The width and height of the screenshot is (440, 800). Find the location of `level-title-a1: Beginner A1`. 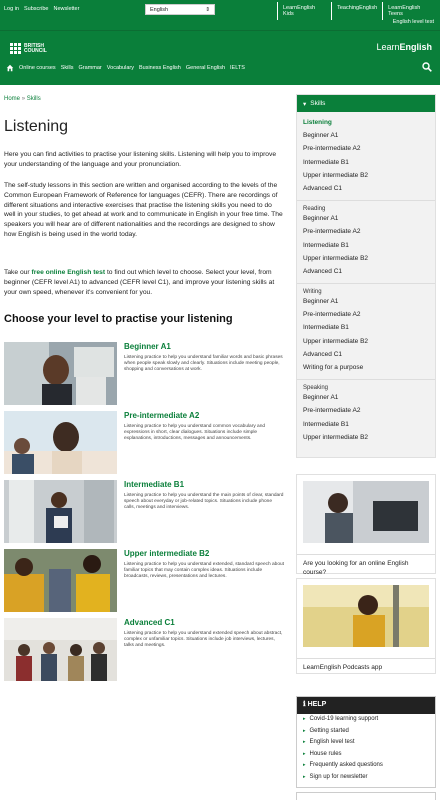

level-title-a1: Beginner A1 is located at coordinates (147, 346).